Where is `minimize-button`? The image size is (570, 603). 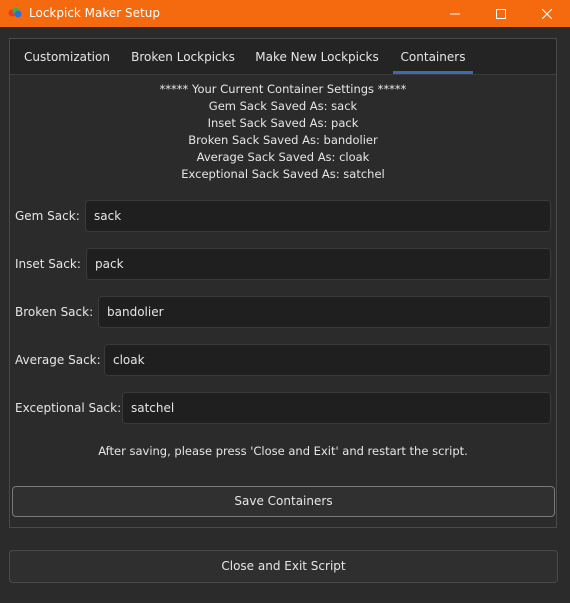 minimize-button is located at coordinates (455, 13).